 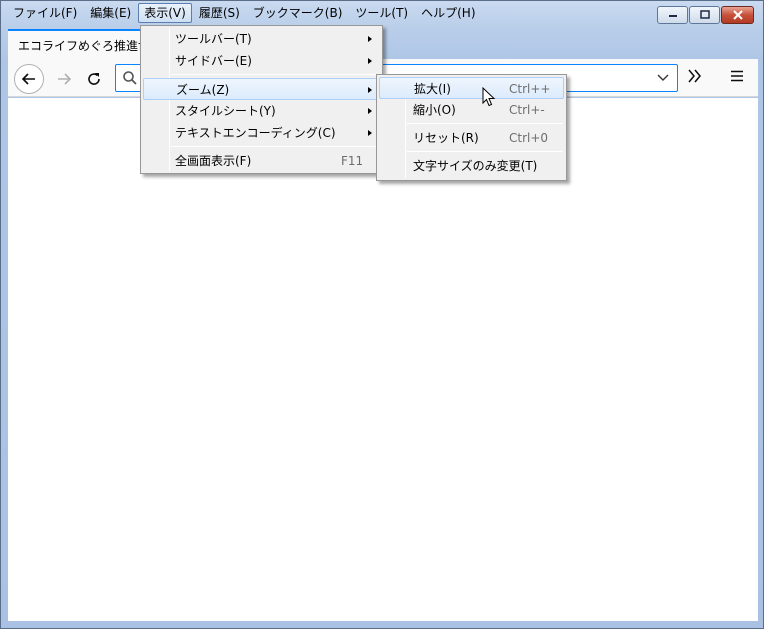 What do you see at coordinates (261, 61) in the screenshot?
I see `view-menu-sidebar: サイドバー(E)` at bounding box center [261, 61].